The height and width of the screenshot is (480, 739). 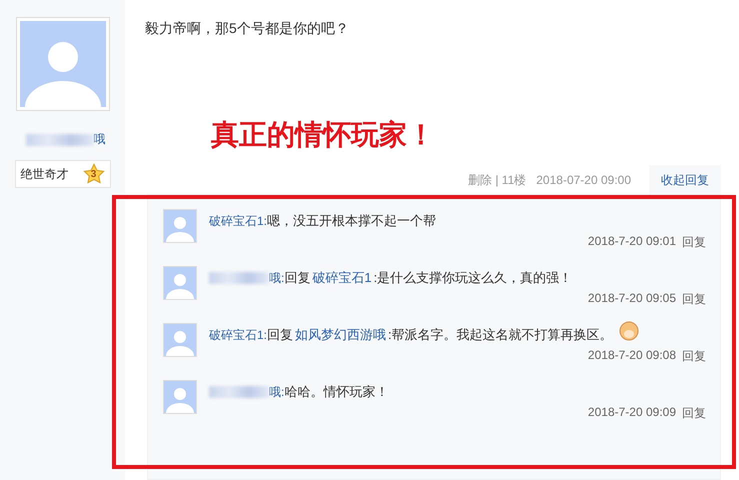 I want to click on reply-time: 2018-7-20 09:05, so click(x=632, y=299).